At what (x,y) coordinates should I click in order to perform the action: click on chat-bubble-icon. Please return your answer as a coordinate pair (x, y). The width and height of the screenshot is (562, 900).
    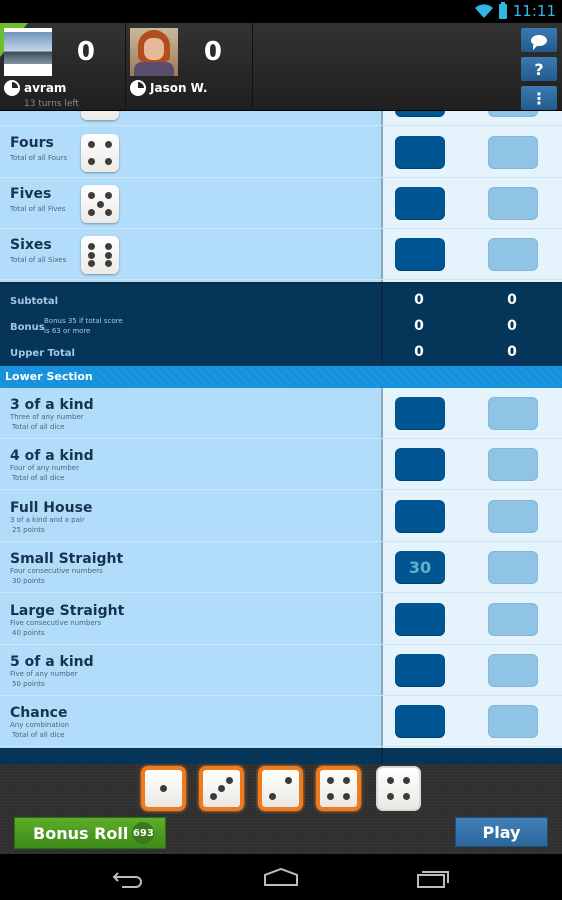
    Looking at the image, I should click on (539, 42).